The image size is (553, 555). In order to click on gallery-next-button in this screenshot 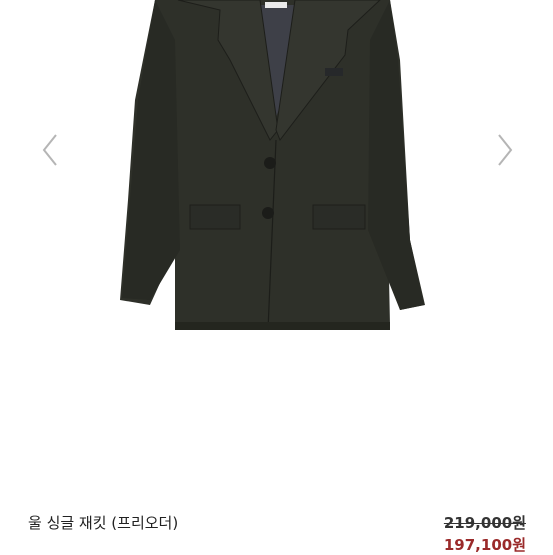, I will do `click(505, 150)`.